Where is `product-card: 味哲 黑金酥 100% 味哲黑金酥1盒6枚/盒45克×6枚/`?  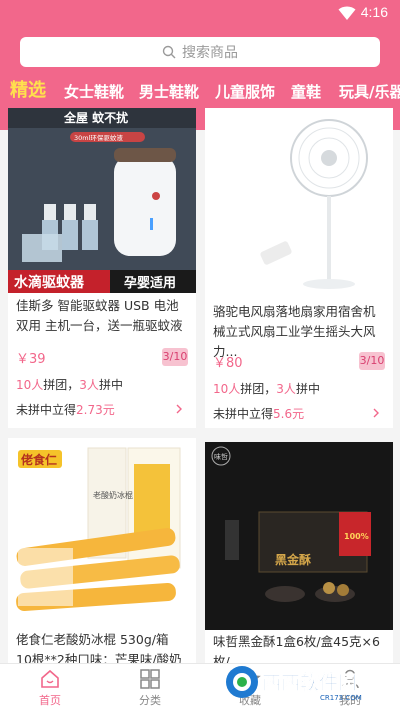 product-card: 味哲 黑金酥 100% 味哲黑金酥1盒6枚/盒45克×6枚/ is located at coordinates (299, 552).